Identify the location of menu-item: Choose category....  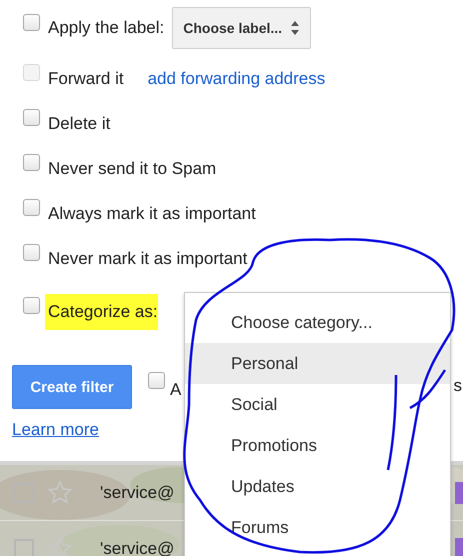
(317, 322).